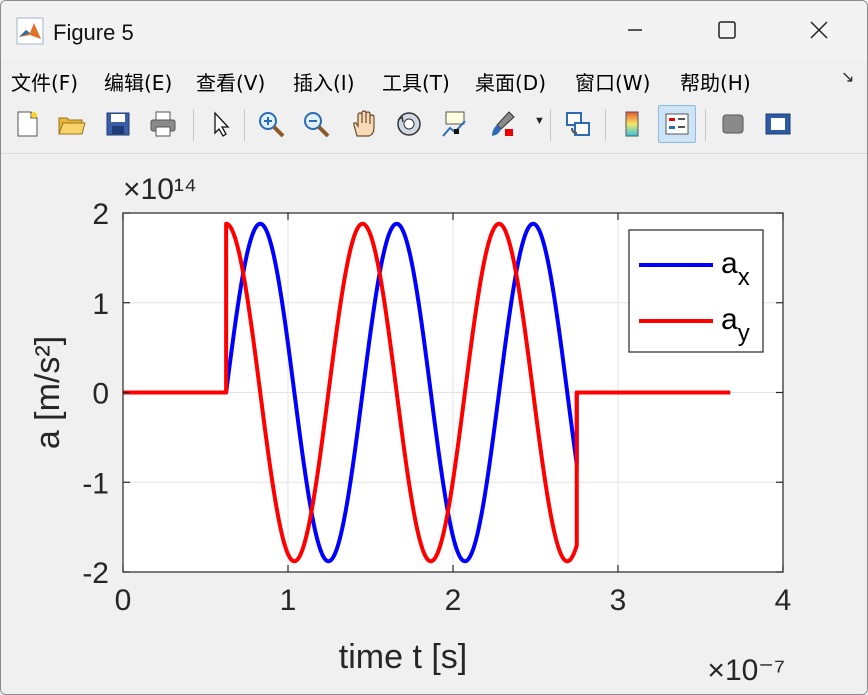 This screenshot has width=868, height=695. I want to click on brush-dropdown-icon: ▼, so click(539, 121).